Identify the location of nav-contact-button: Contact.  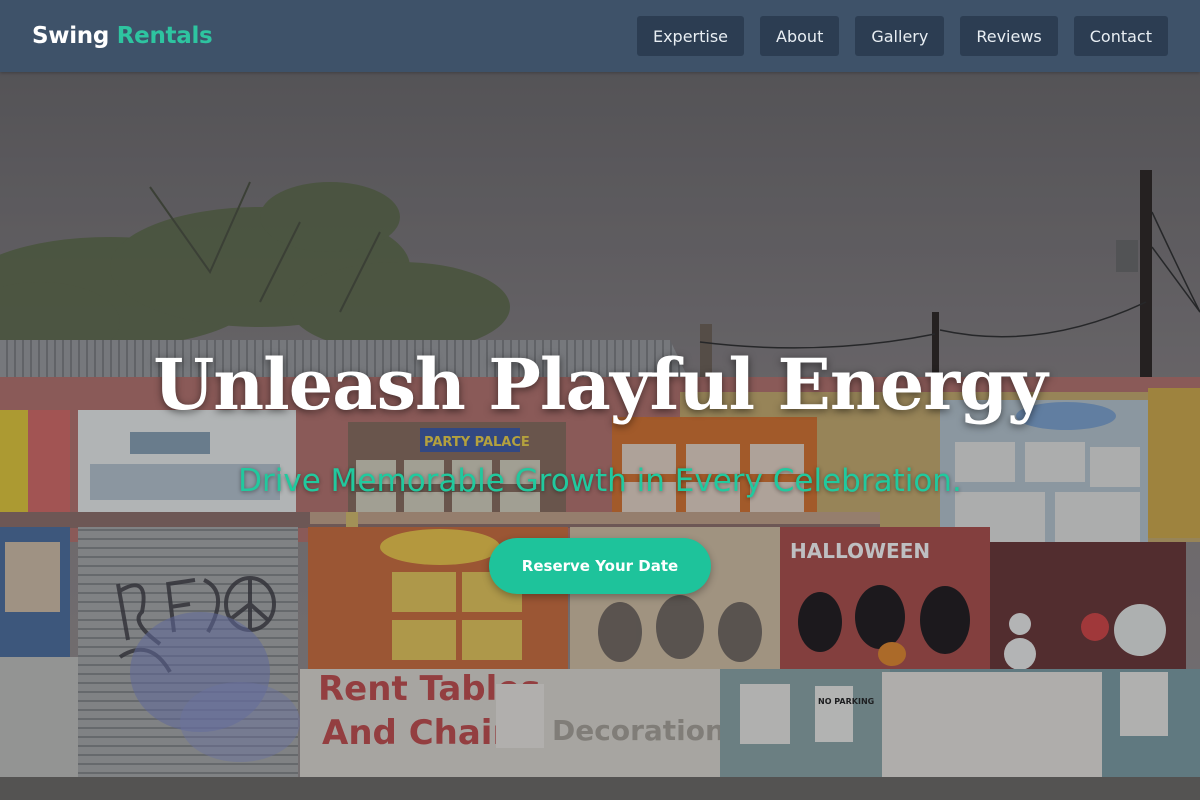
(1120, 36).